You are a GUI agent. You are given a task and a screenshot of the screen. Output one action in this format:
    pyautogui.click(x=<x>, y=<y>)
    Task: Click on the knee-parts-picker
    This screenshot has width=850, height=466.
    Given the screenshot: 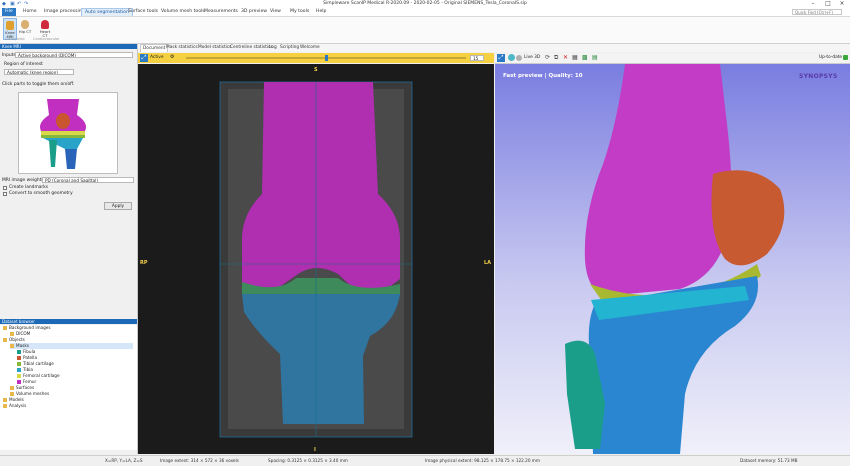 What is the action you would take?
    pyautogui.click(x=68, y=133)
    